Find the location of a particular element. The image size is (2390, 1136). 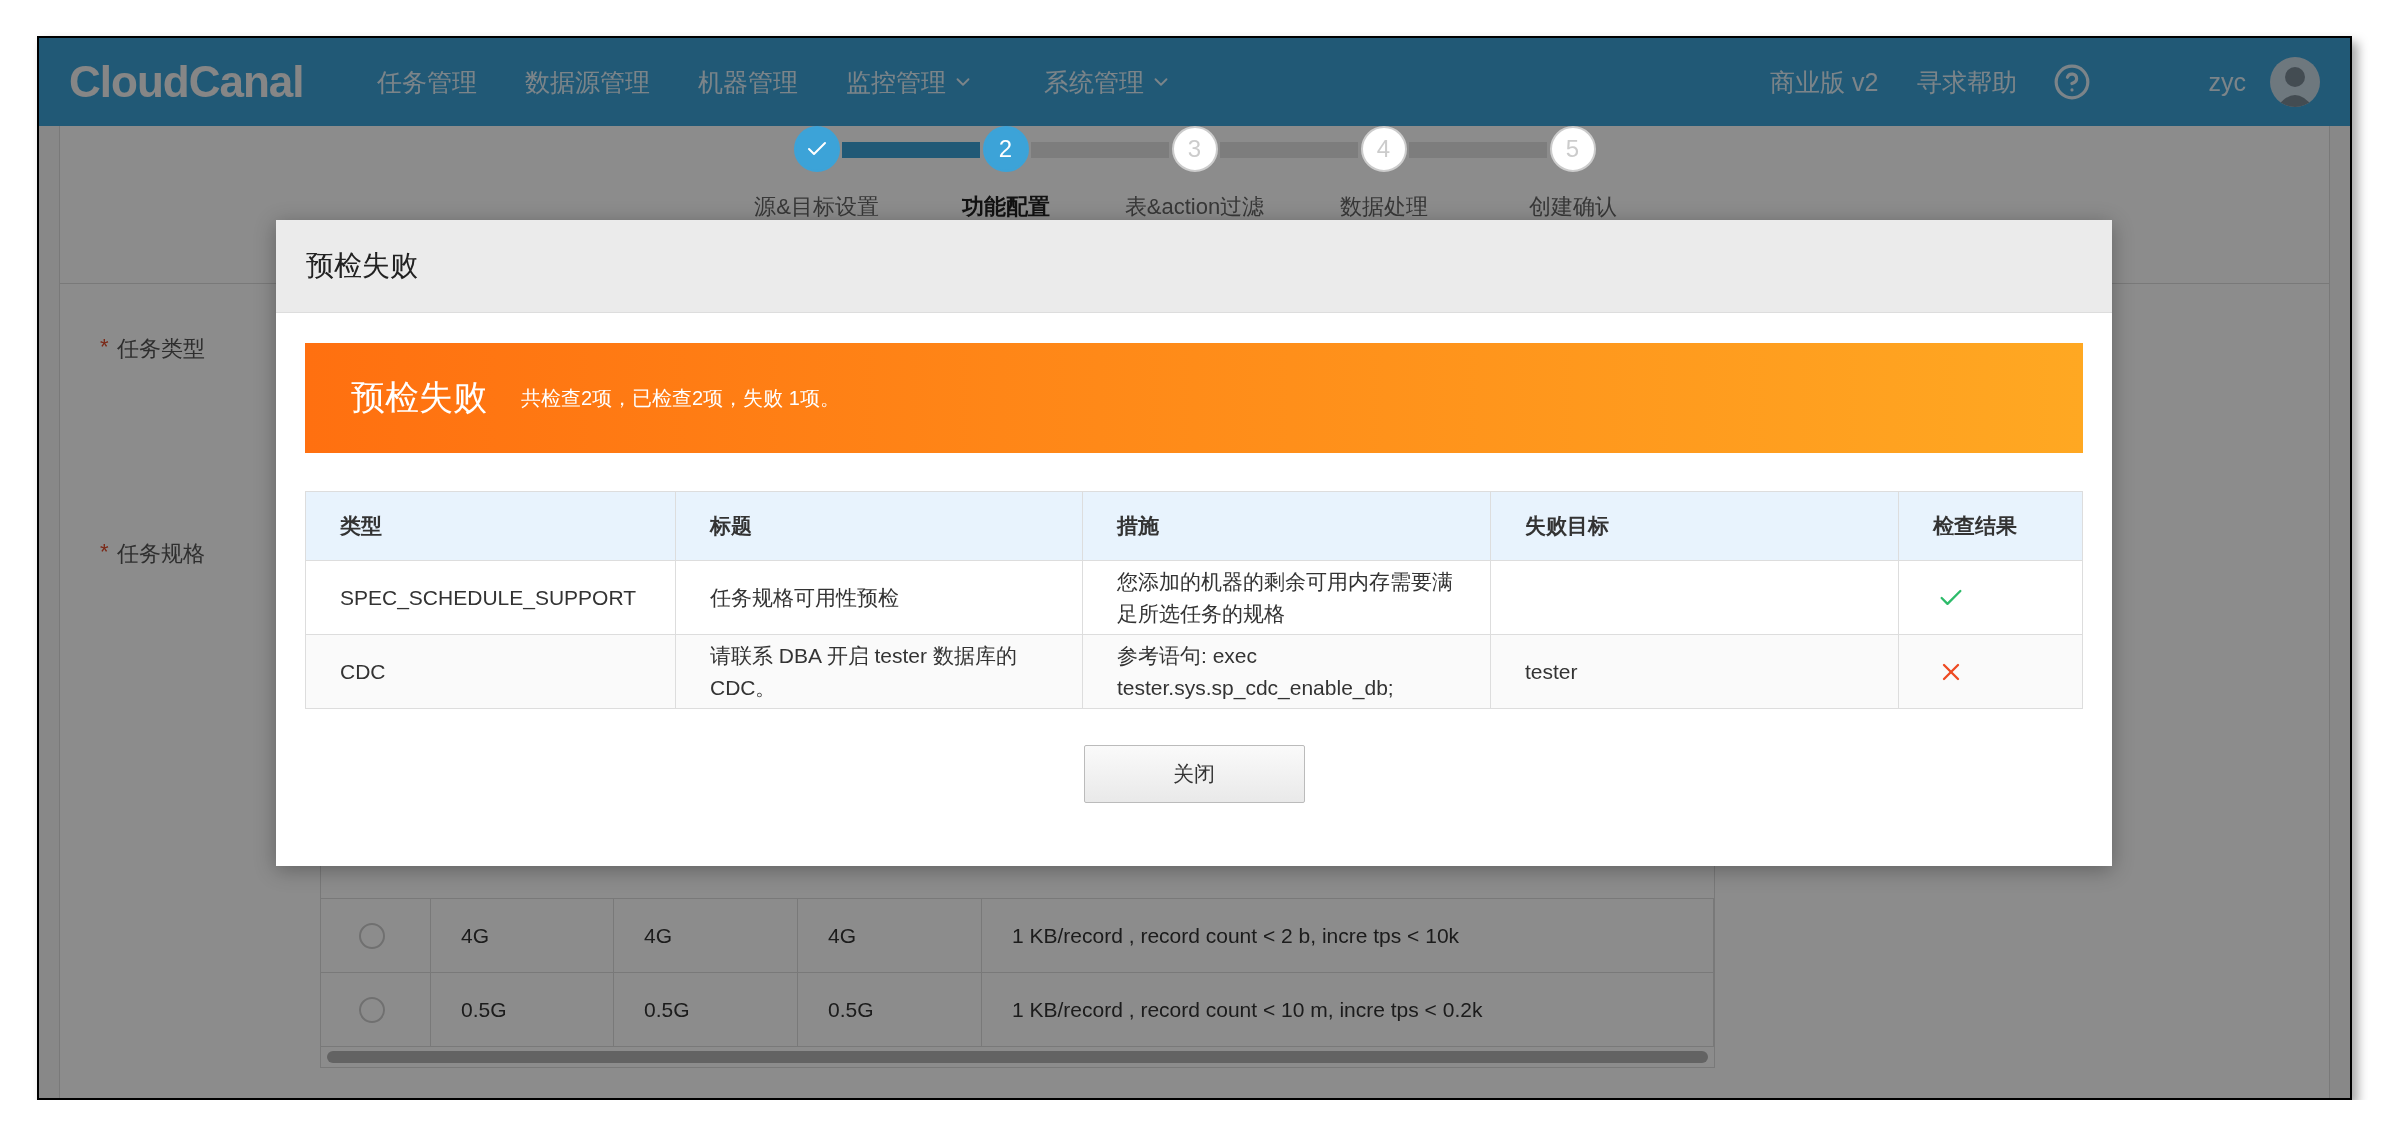

nav-item: 机器管理 is located at coordinates (748, 82).